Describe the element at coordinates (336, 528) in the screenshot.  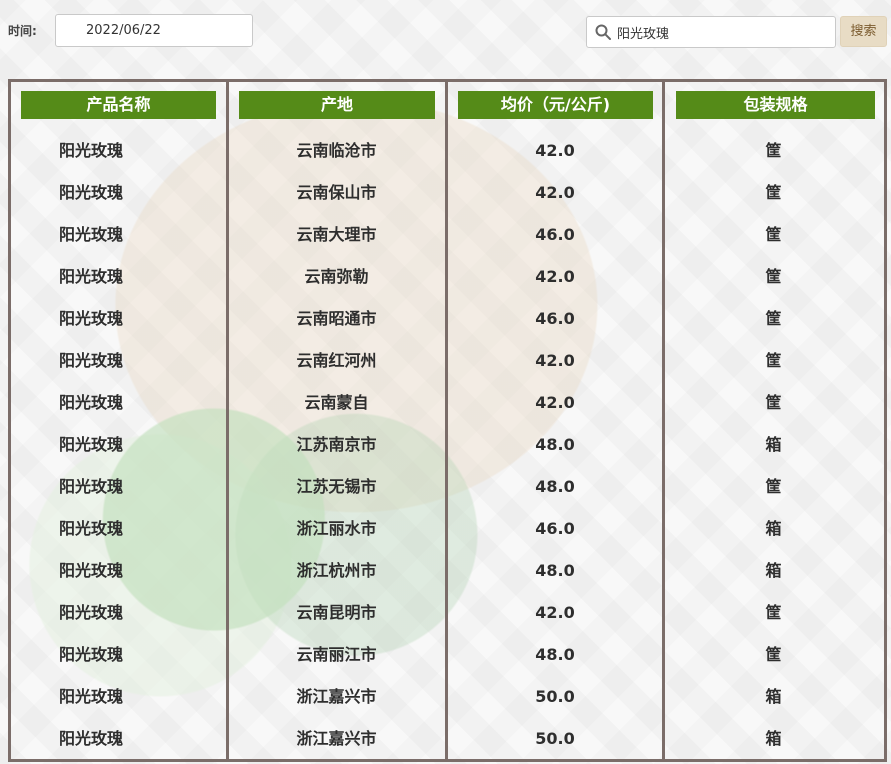
I see `cell-origin: 浙江丽水市` at that location.